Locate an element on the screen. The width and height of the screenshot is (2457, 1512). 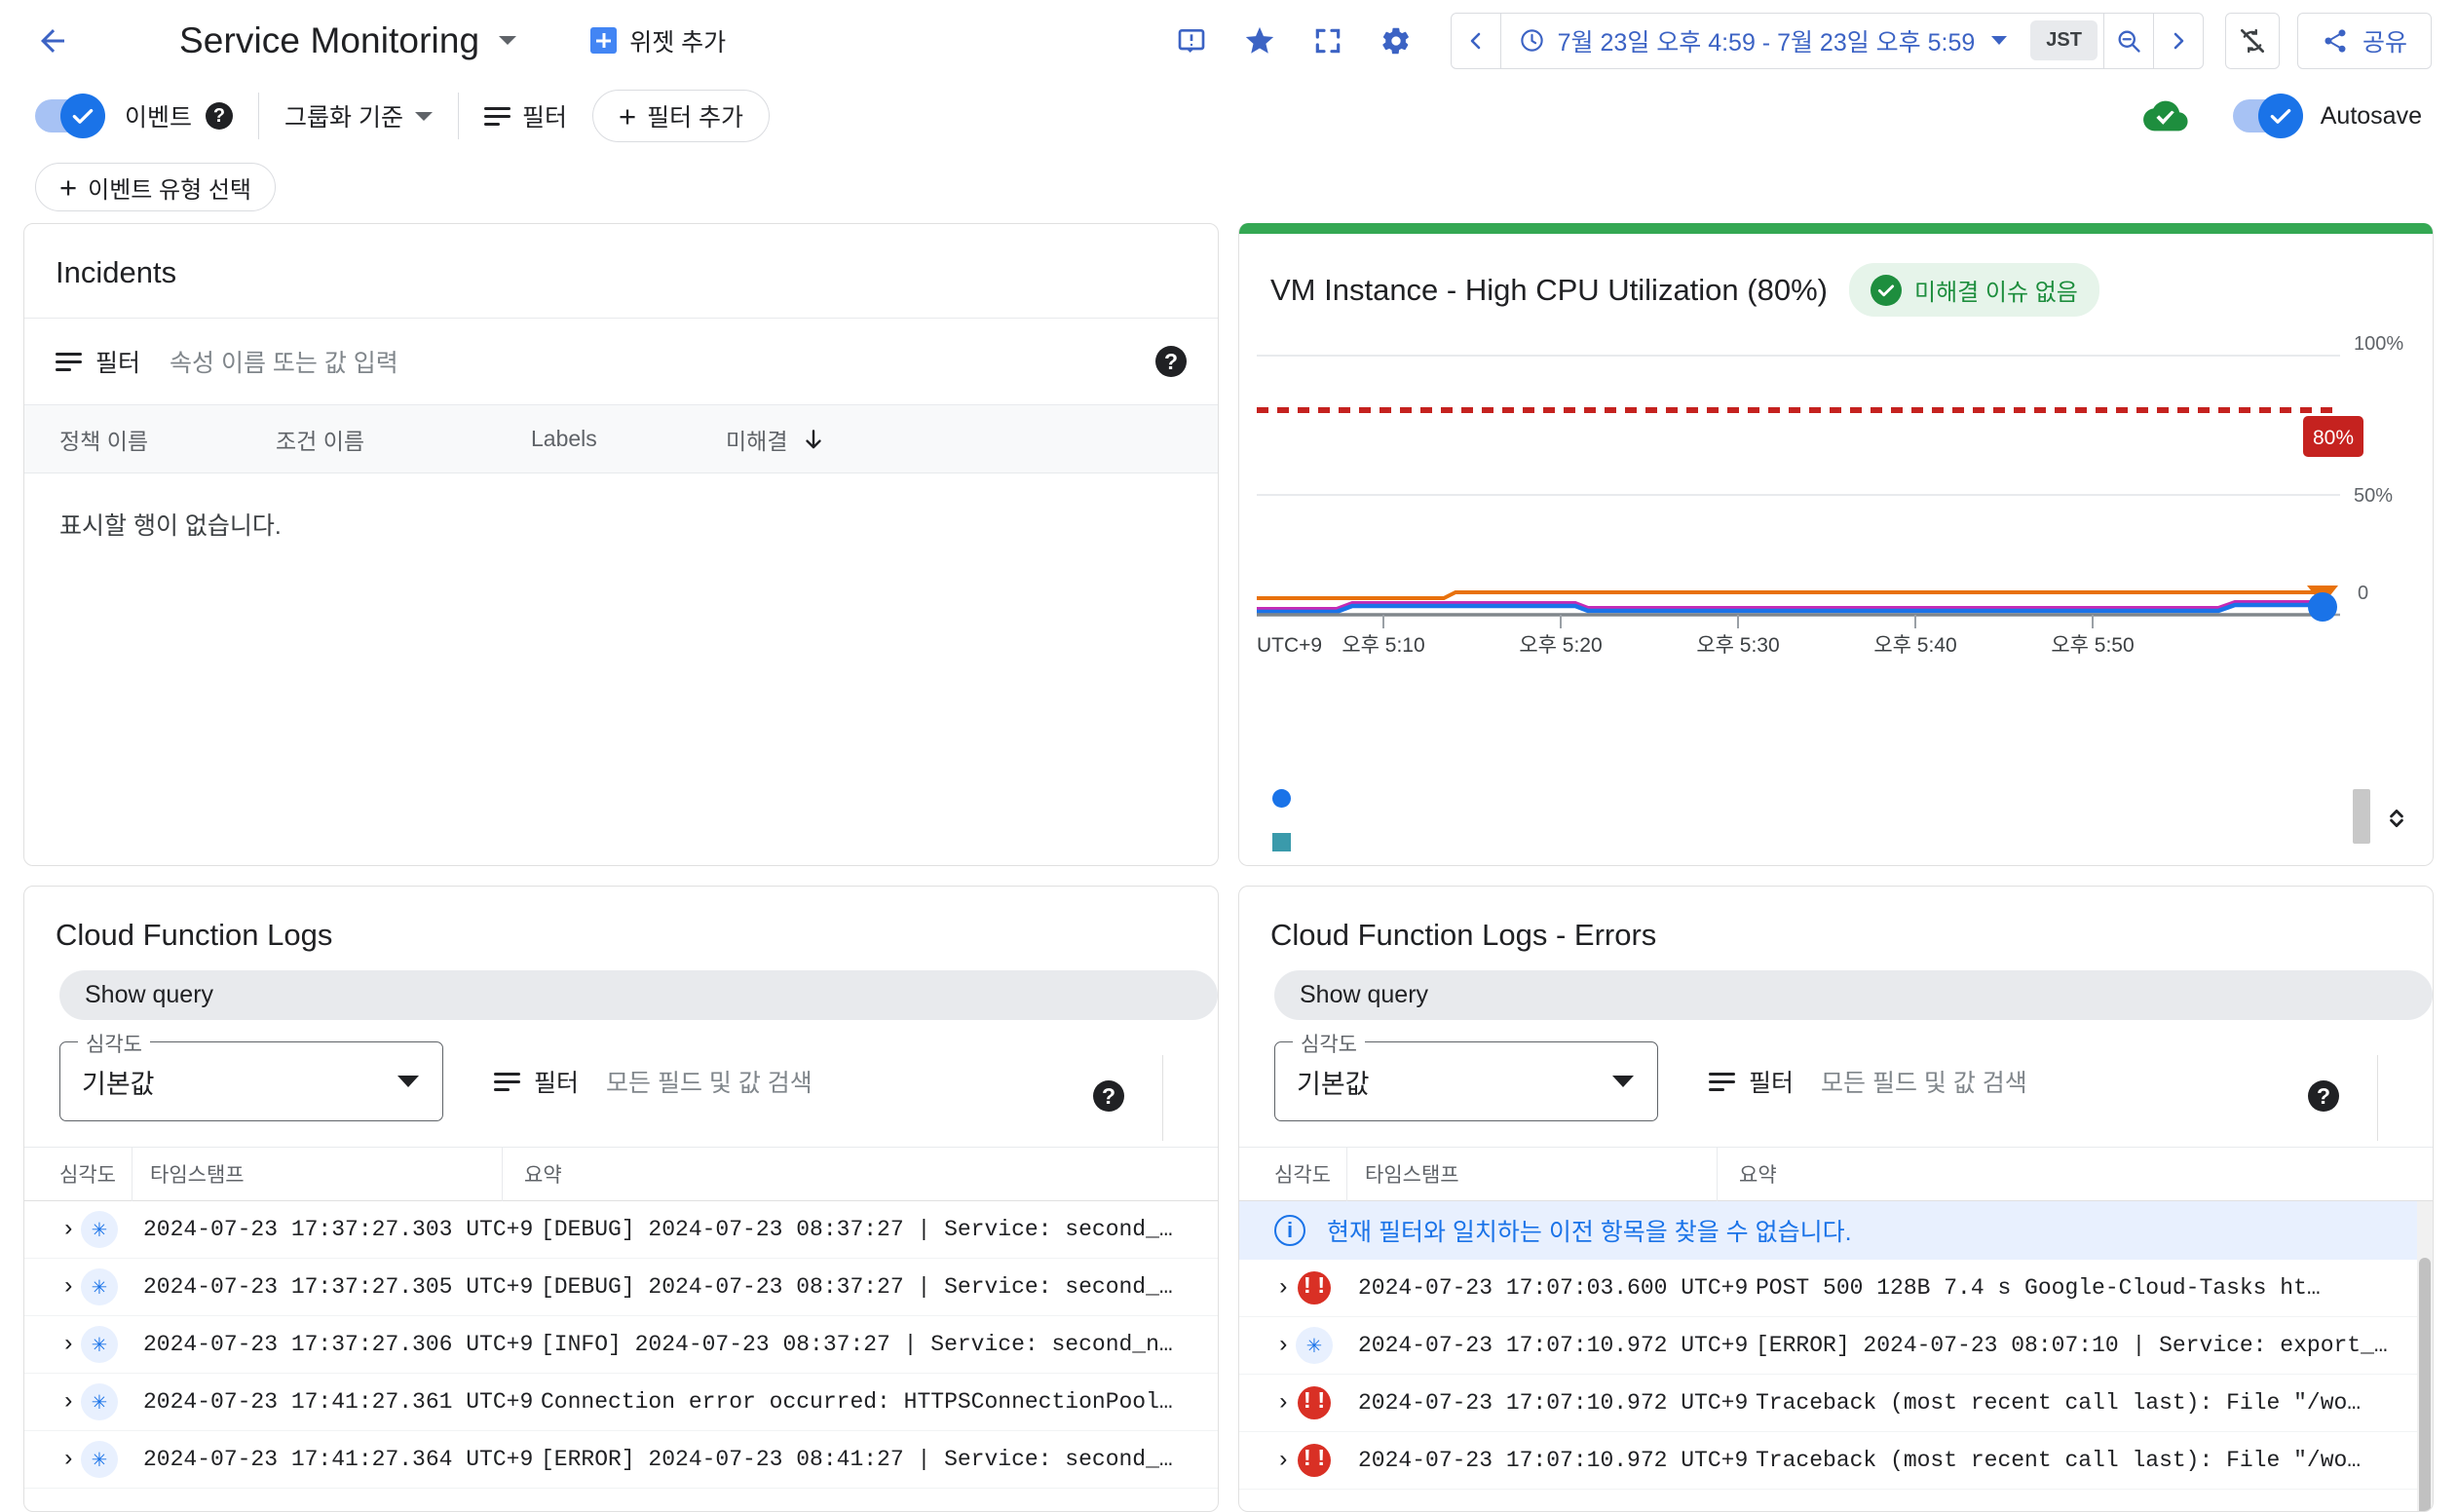
logs-filter: 필터 모든 필드 및 값 검색 is located at coordinates (653, 1081).